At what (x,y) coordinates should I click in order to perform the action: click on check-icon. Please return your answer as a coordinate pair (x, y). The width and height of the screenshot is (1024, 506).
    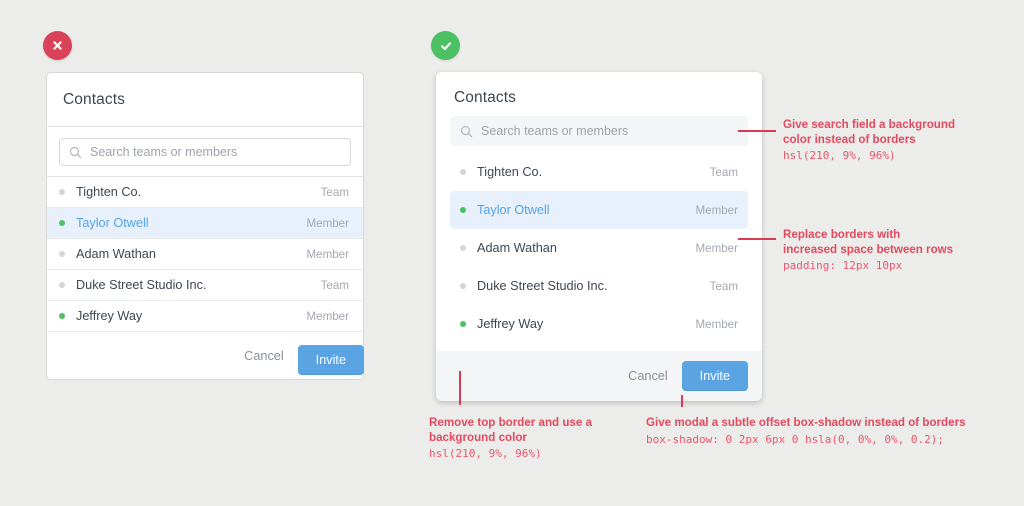
    Looking at the image, I should click on (445, 45).